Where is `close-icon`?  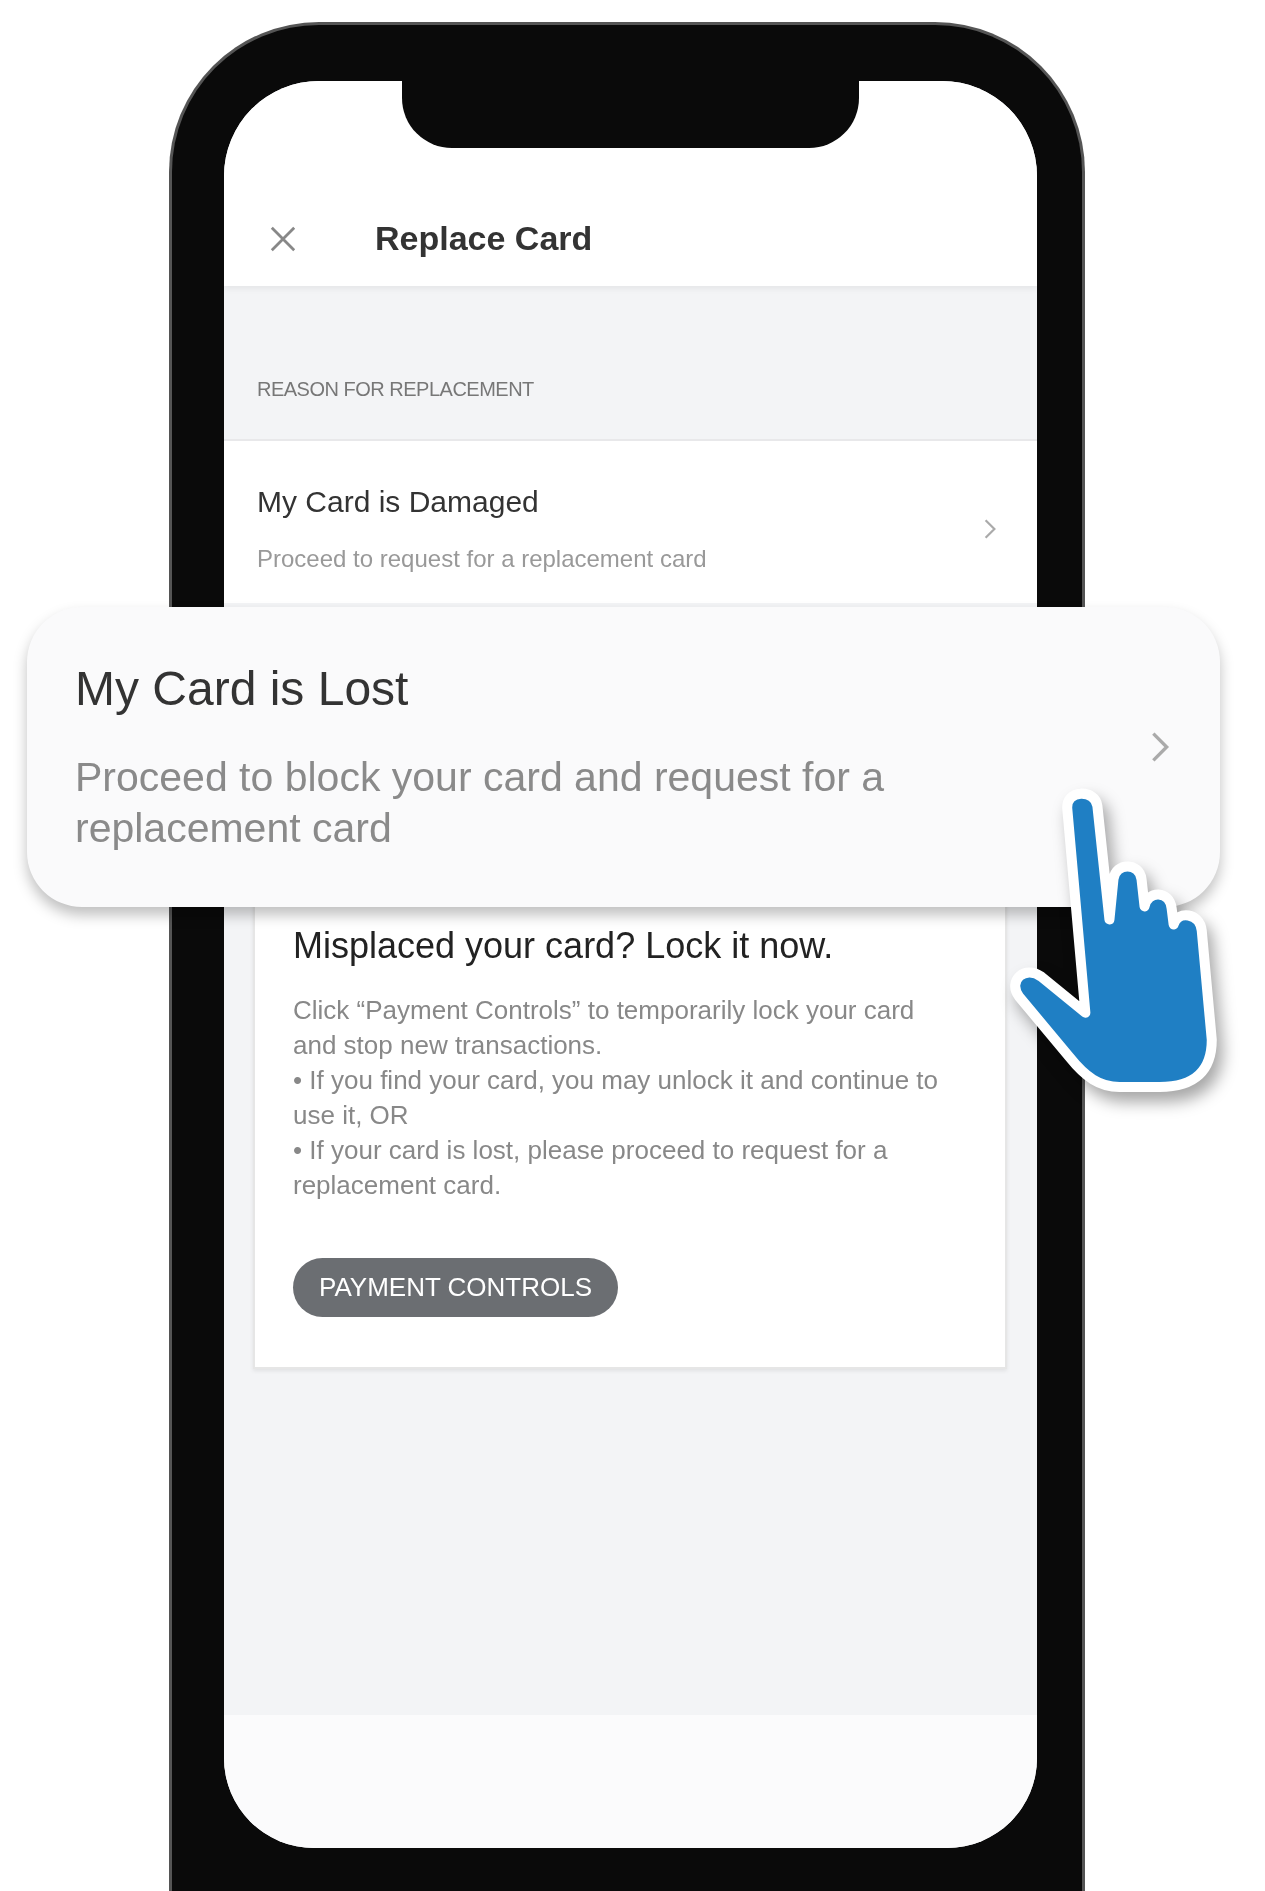 close-icon is located at coordinates (283, 238).